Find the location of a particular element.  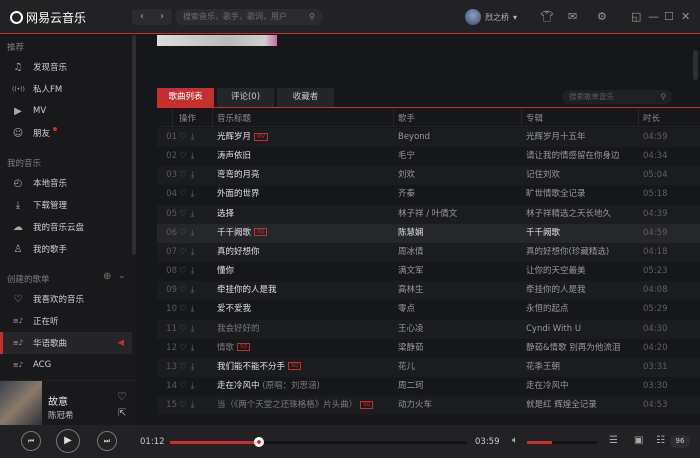

sidebar-item-listening: ≡♪ 正在听 is located at coordinates (66, 321).